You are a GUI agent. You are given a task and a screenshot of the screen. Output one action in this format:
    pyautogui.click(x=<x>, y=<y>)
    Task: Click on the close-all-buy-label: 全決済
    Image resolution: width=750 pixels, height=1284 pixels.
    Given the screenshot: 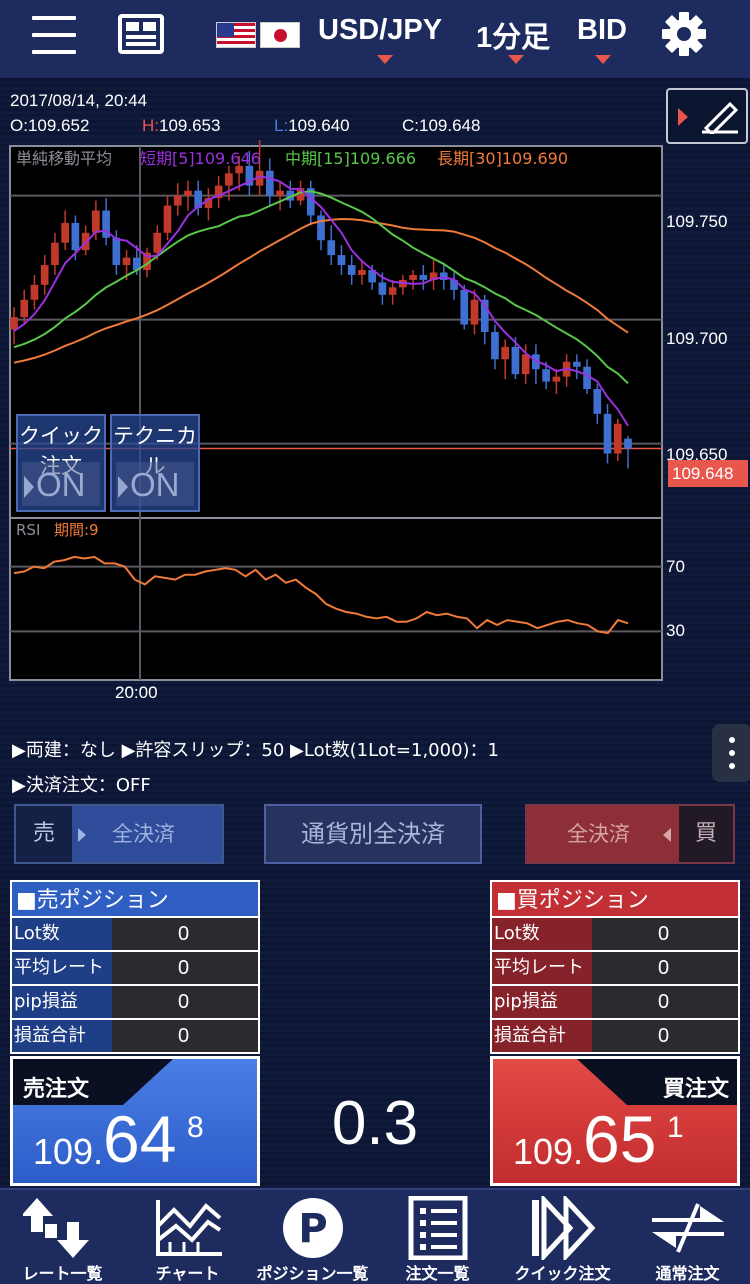 What is the action you would take?
    pyautogui.click(x=603, y=834)
    